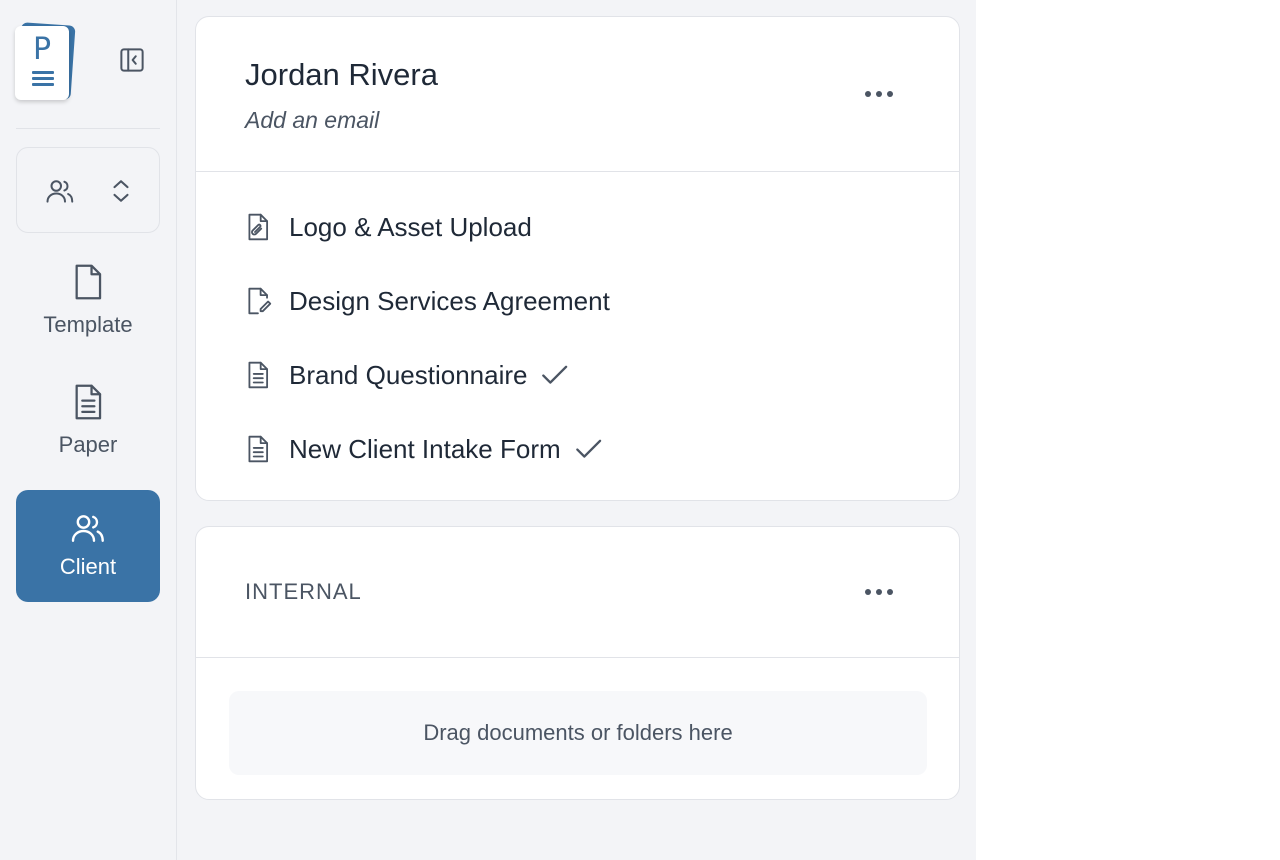  I want to click on document-row: Brand Questionnaire, so click(407, 375).